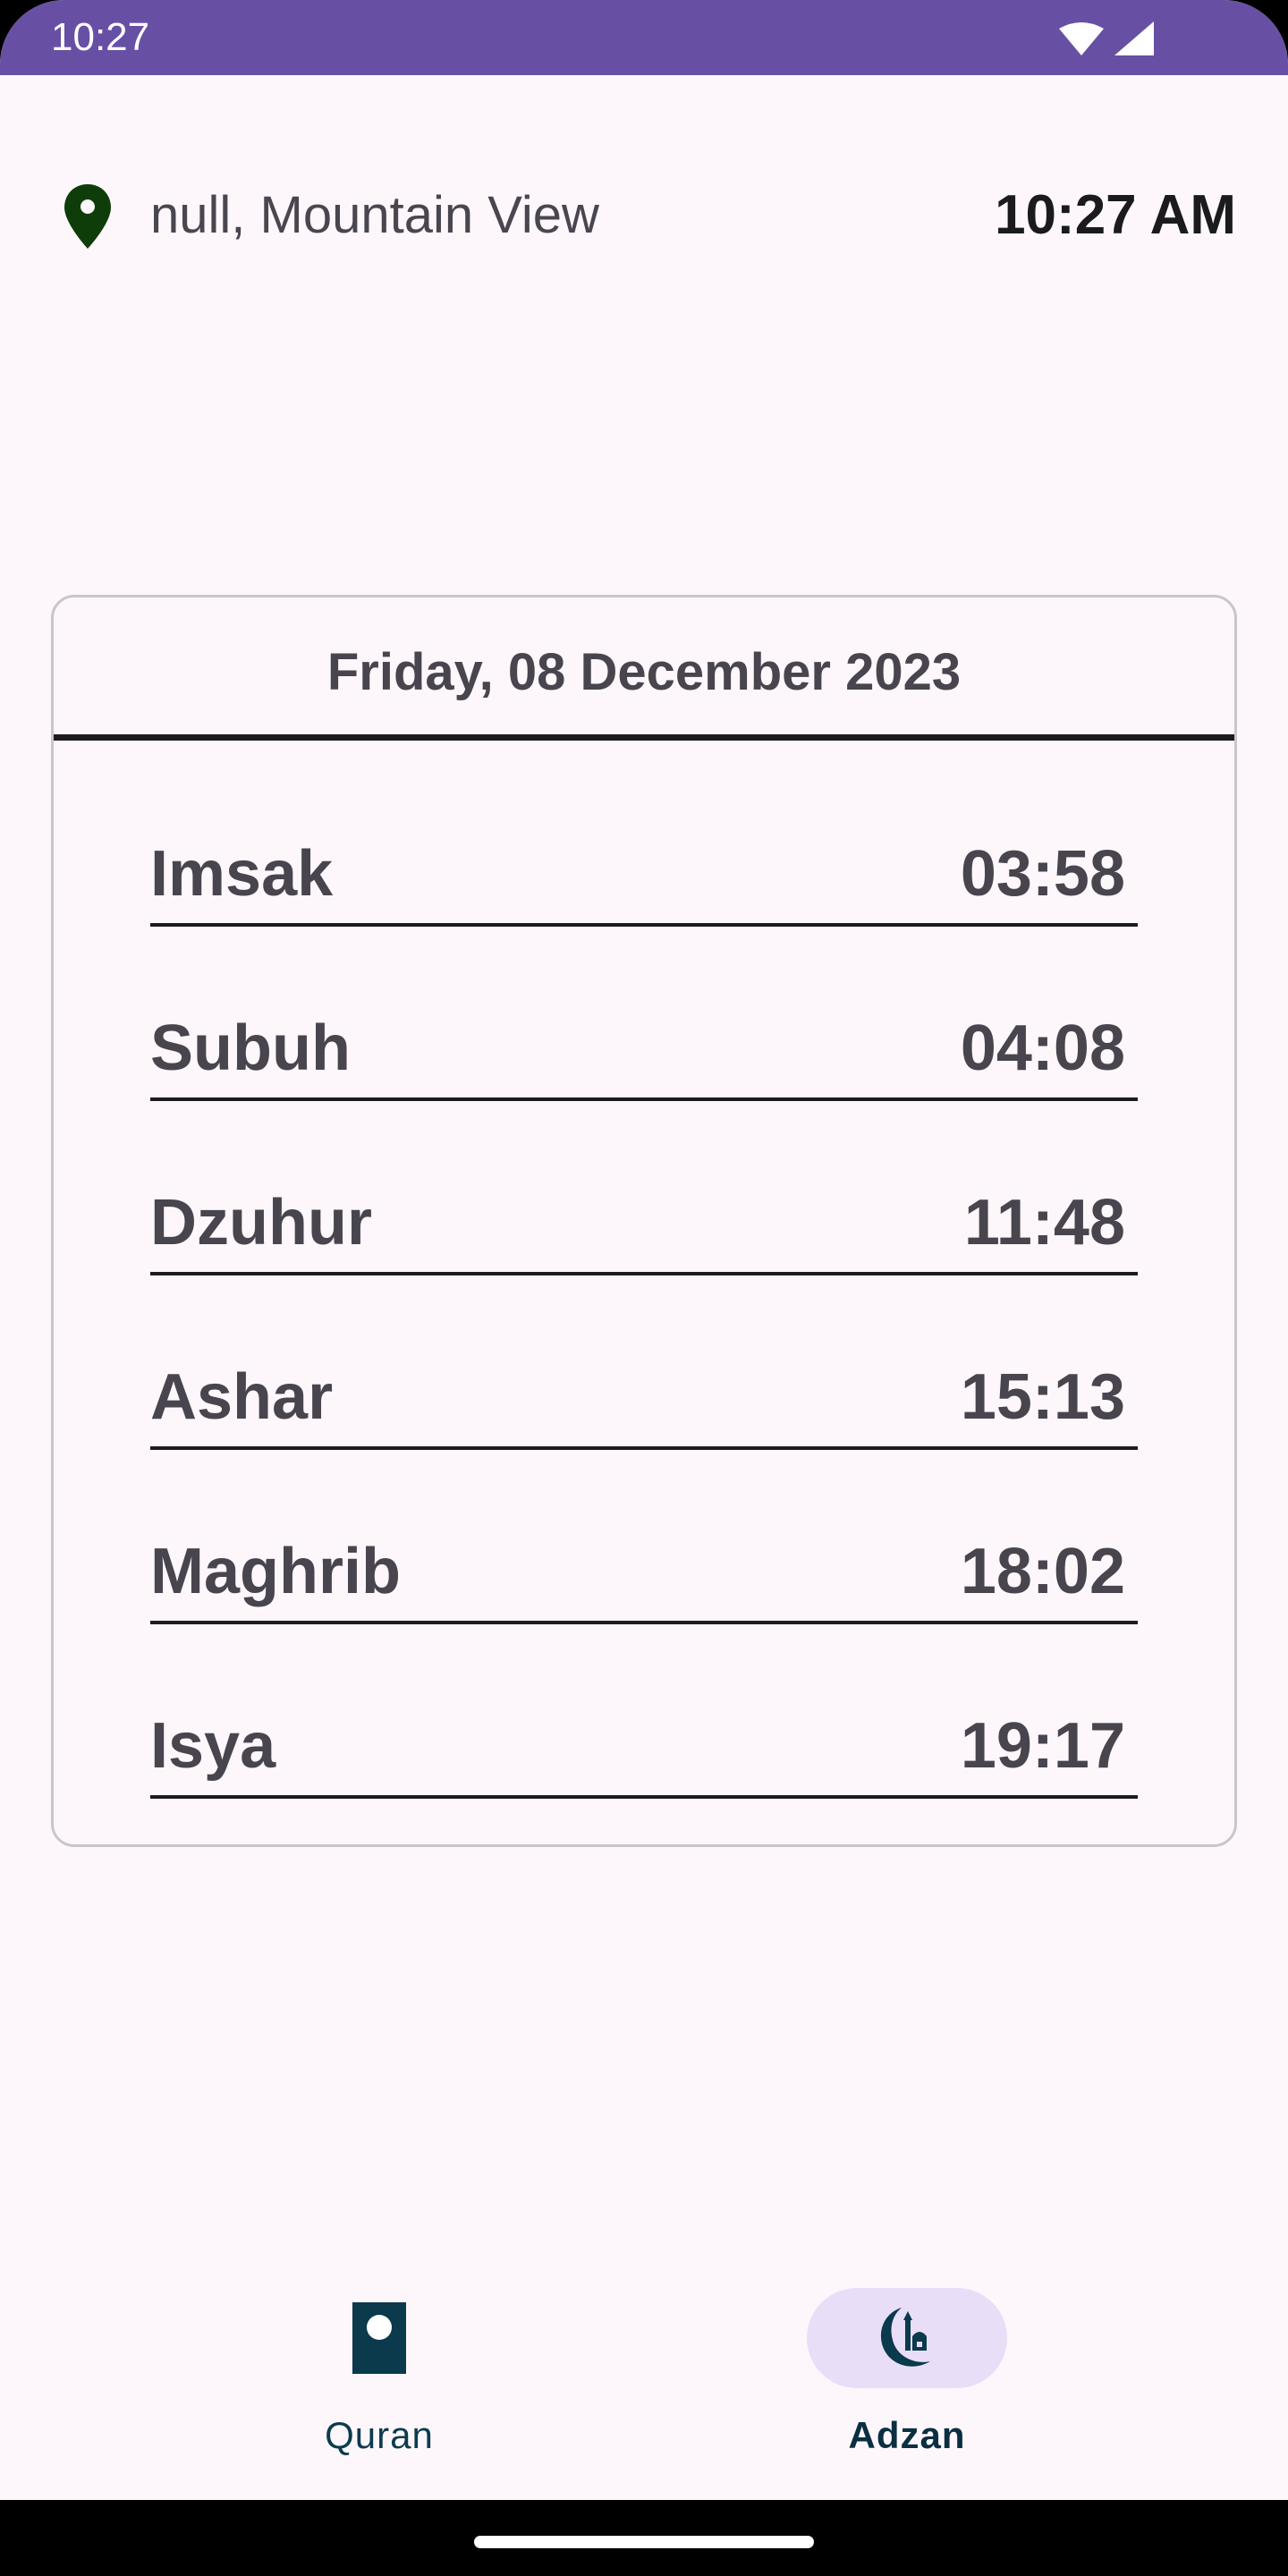 The image size is (1288, 2576). I want to click on prayer-row-isya: Isya 19:17, so click(644, 1780).